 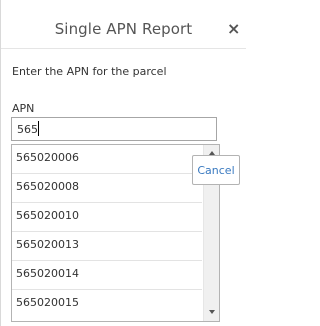 I want to click on header-divider, so click(x=123, y=48).